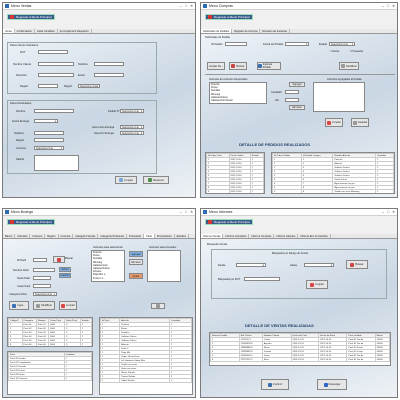  Describe the element at coordinates (49, 148) in the screenshot. I see `dest-comuna-select: Seleccione Una` at that location.